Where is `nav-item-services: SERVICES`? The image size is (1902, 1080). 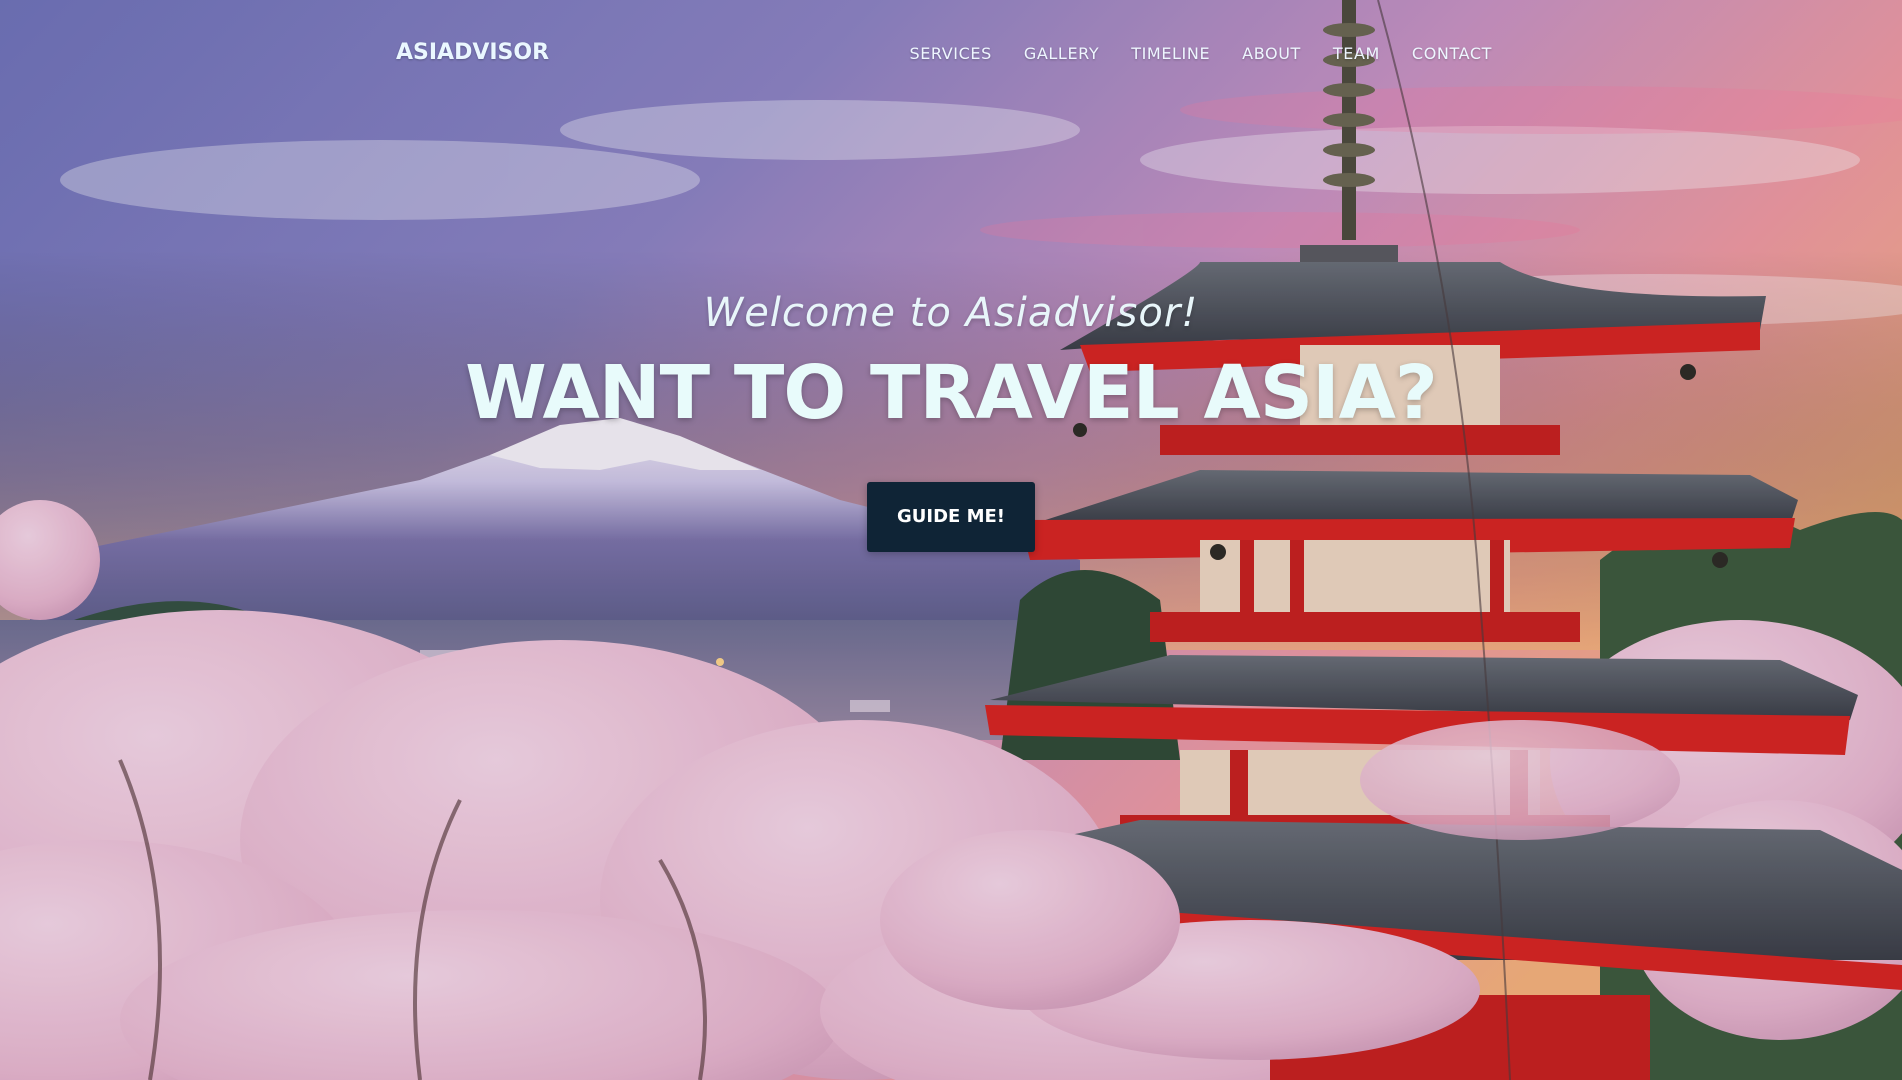 nav-item-services: SERVICES is located at coordinates (950, 53).